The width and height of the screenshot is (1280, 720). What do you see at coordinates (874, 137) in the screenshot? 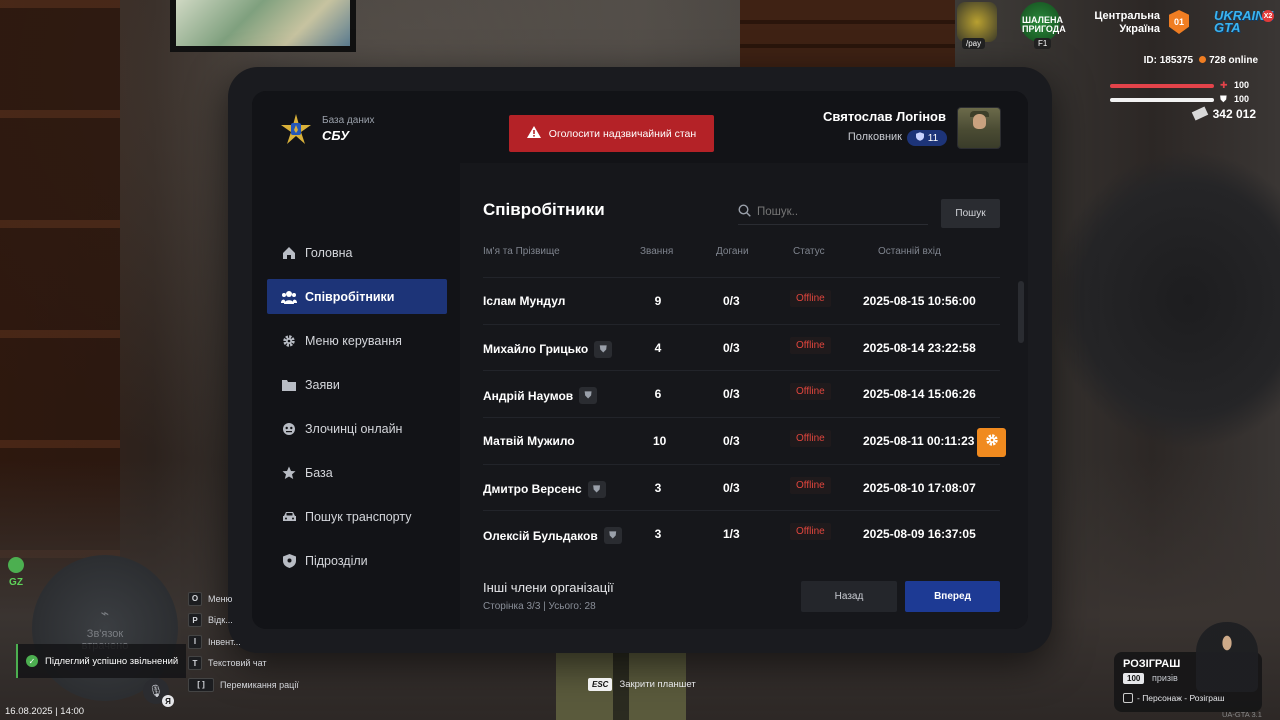
I see `user-rank: Полковник` at bounding box center [874, 137].